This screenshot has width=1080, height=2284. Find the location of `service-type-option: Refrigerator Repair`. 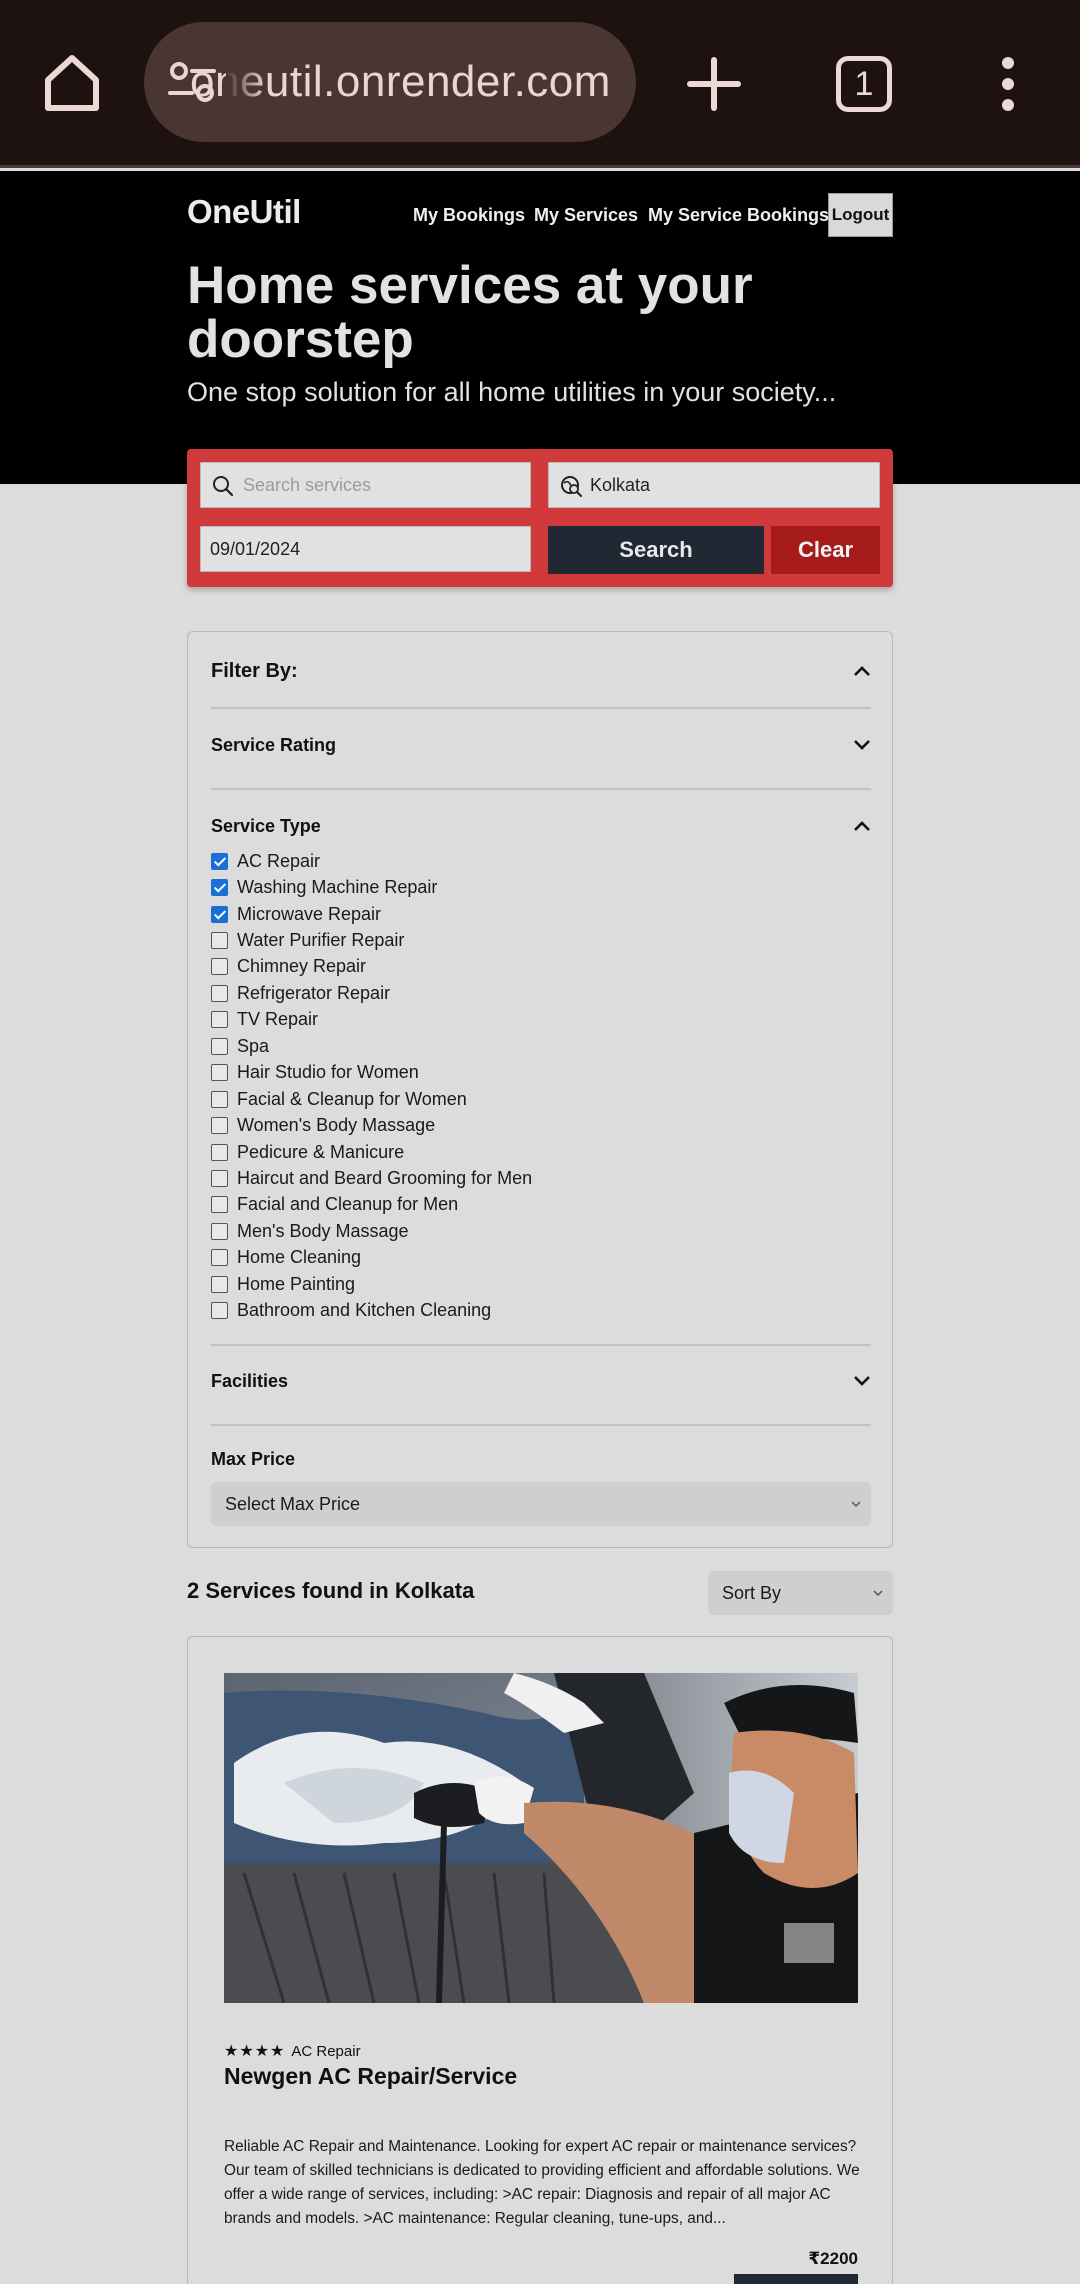

service-type-option: Refrigerator Repair is located at coordinates (371, 993).